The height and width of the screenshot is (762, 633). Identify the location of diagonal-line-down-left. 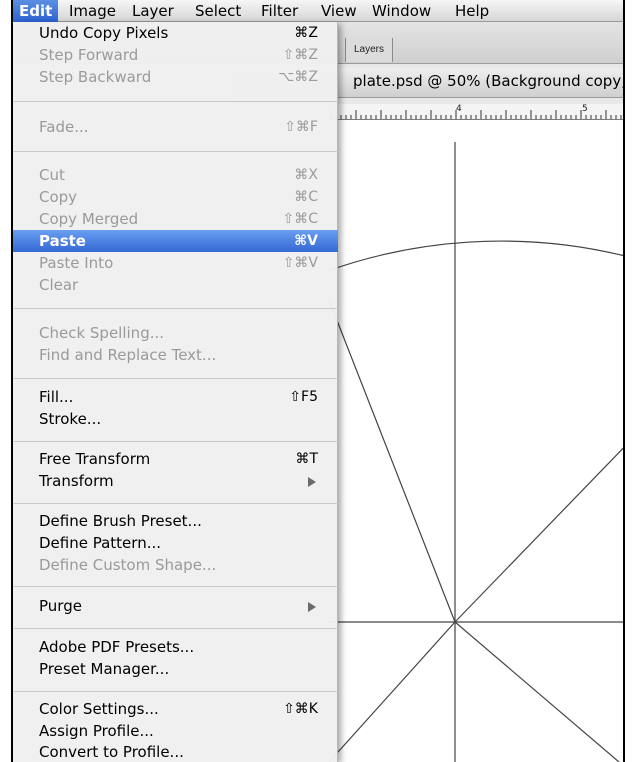
(392, 691).